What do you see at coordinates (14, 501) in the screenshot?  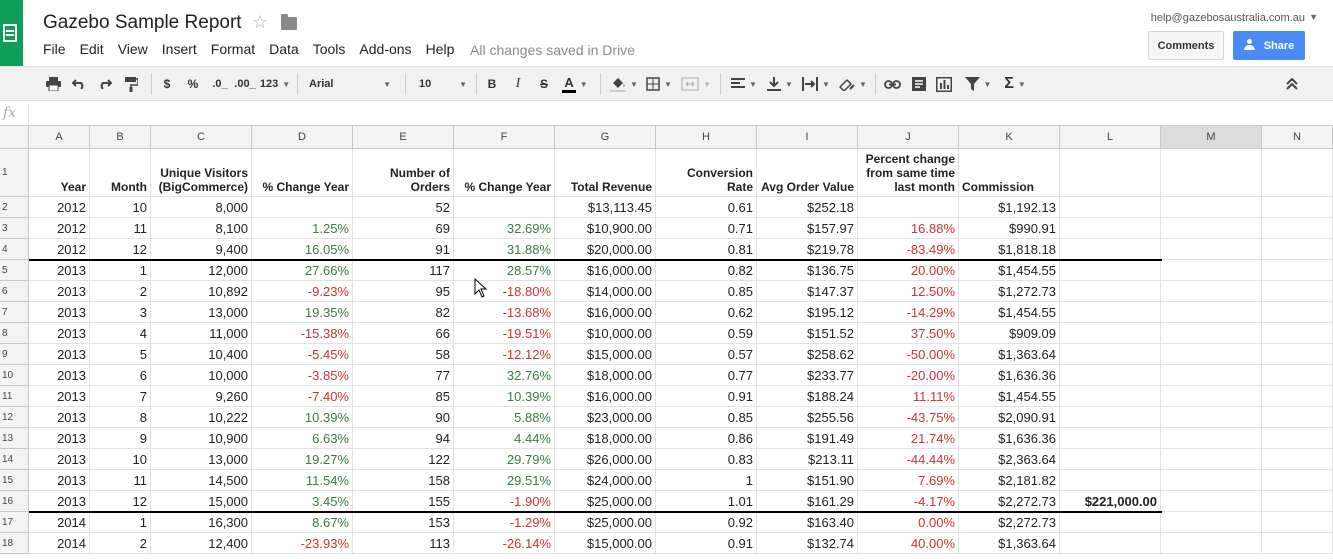 I see `row-header-16: 16` at bounding box center [14, 501].